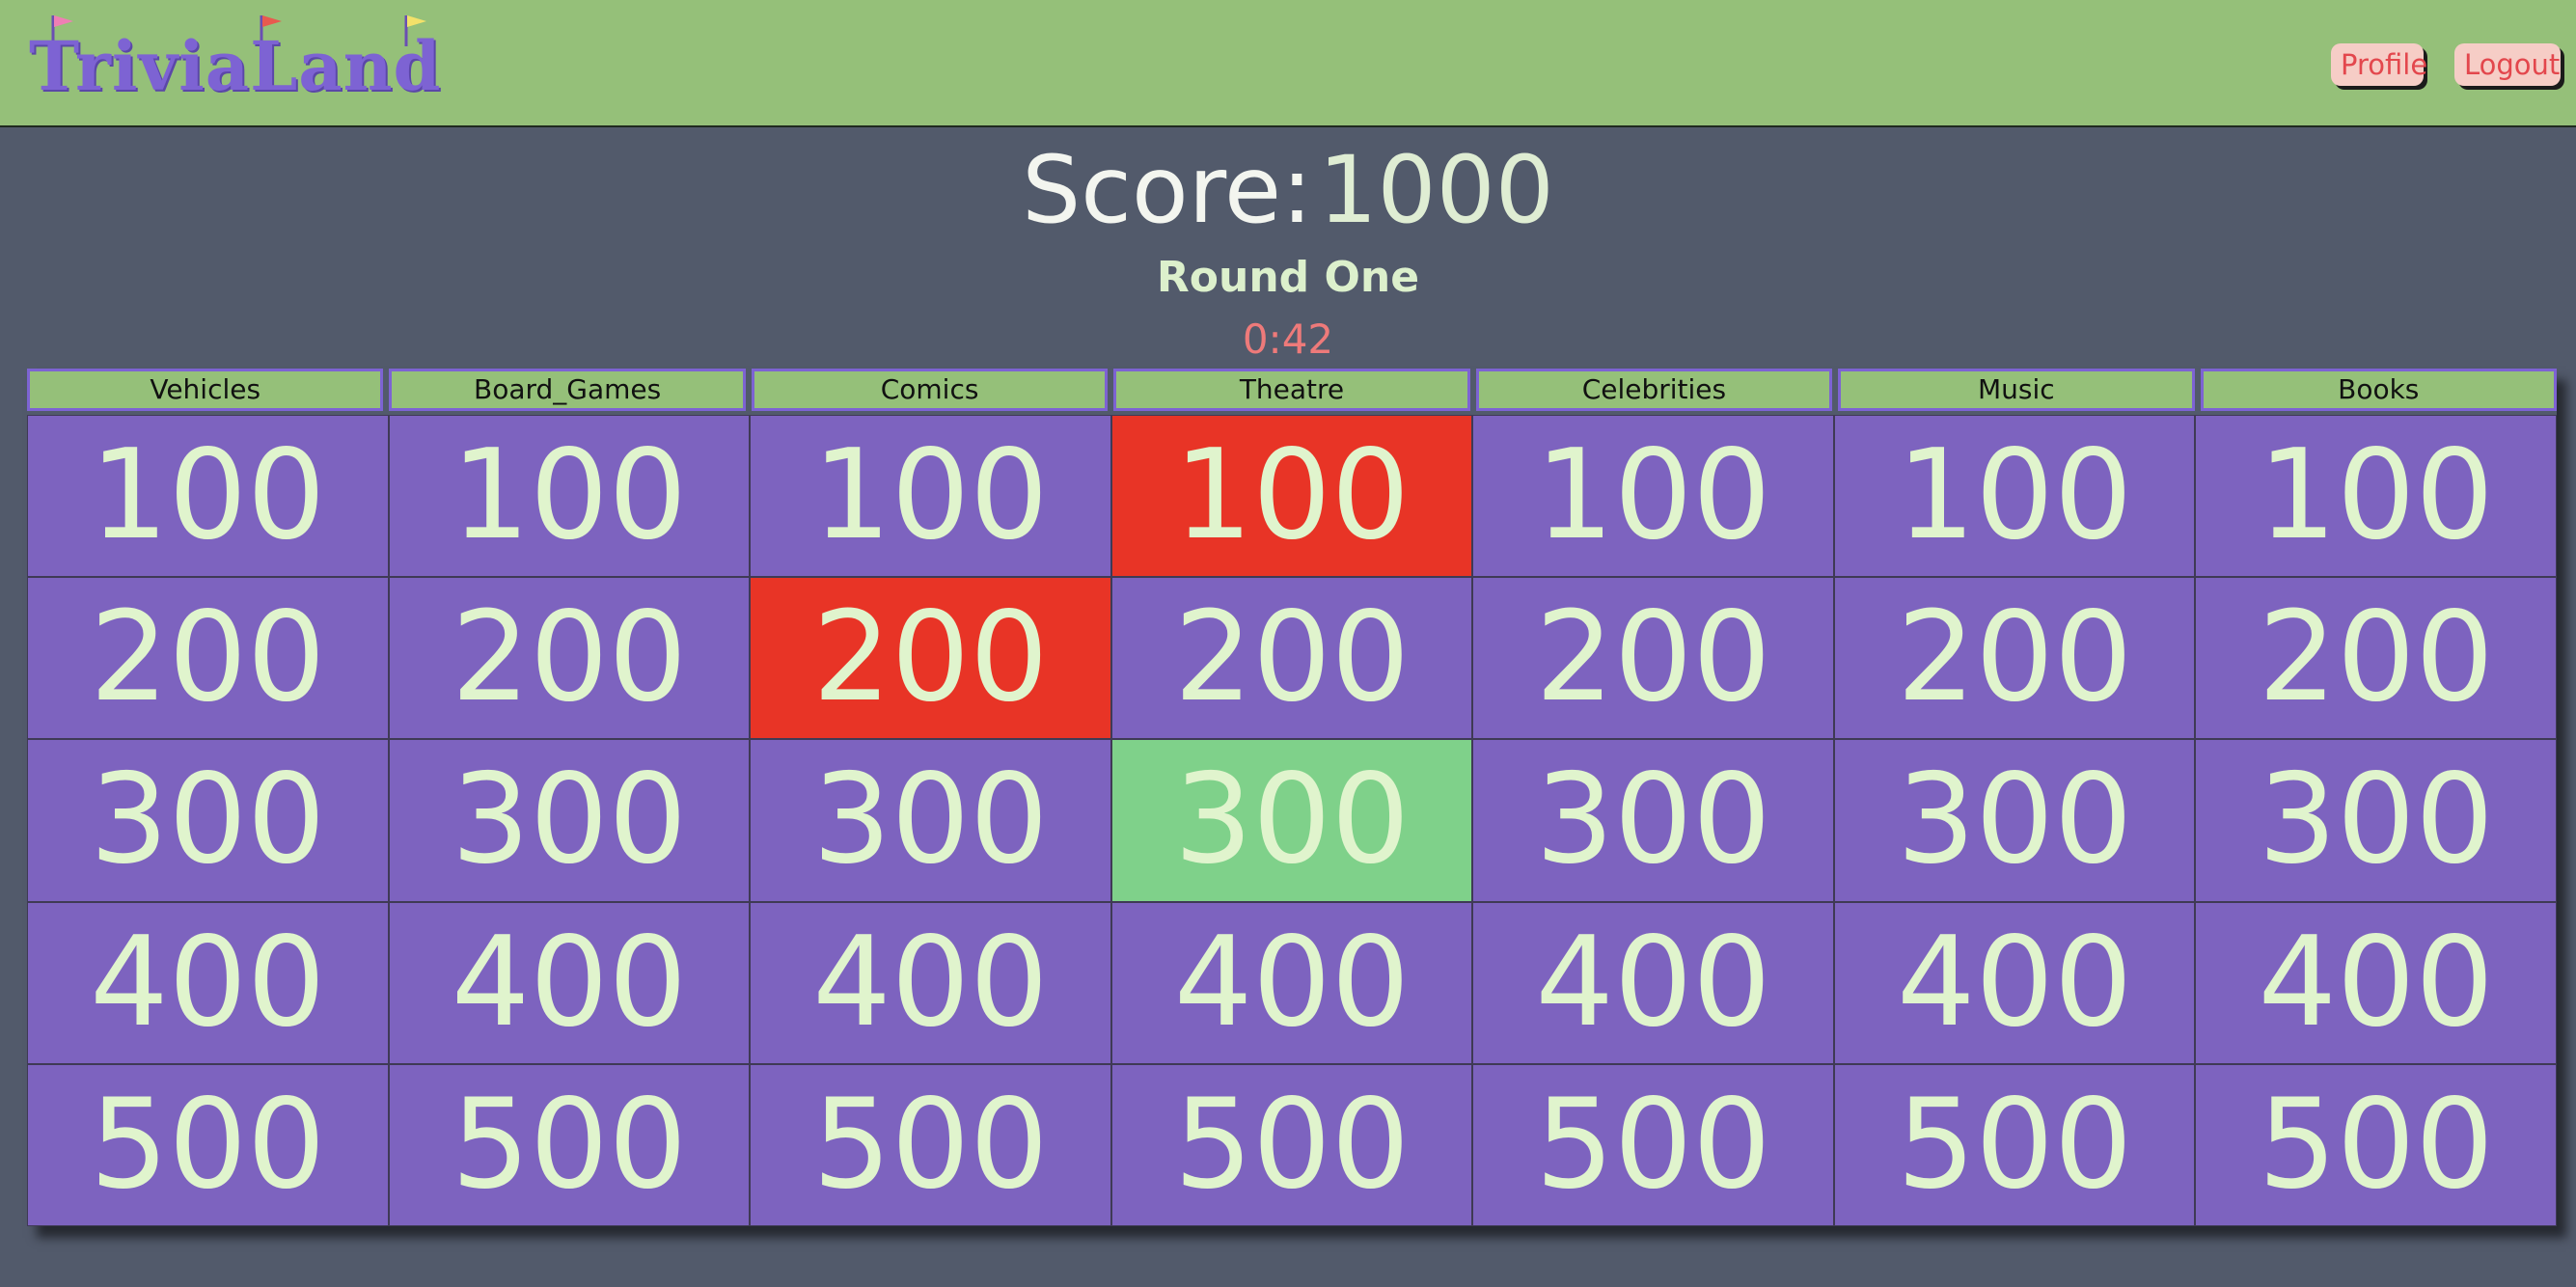 The image size is (2576, 1287). Describe the element at coordinates (930, 390) in the screenshot. I see `category-header: Comics` at that location.